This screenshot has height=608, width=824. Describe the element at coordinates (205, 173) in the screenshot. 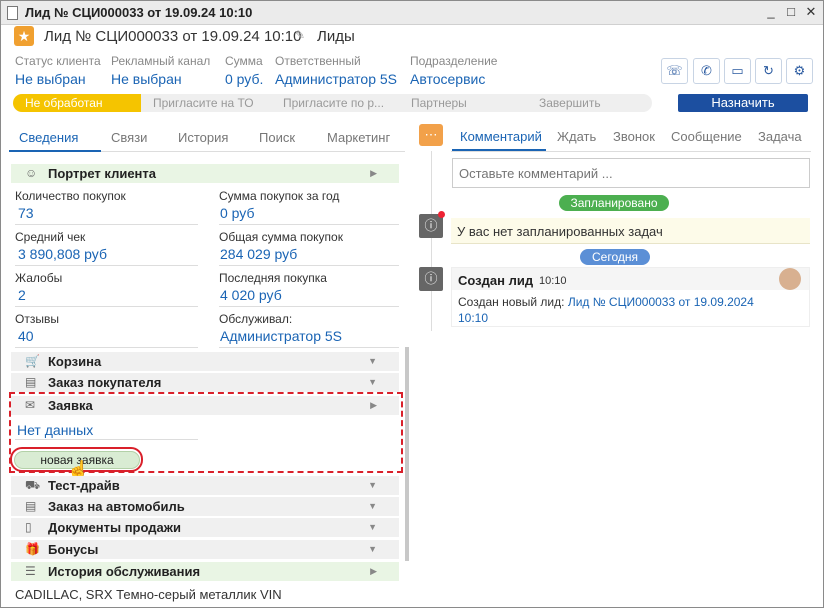

I see `section-portrait: ☺ Портрет клиента ▶` at that location.